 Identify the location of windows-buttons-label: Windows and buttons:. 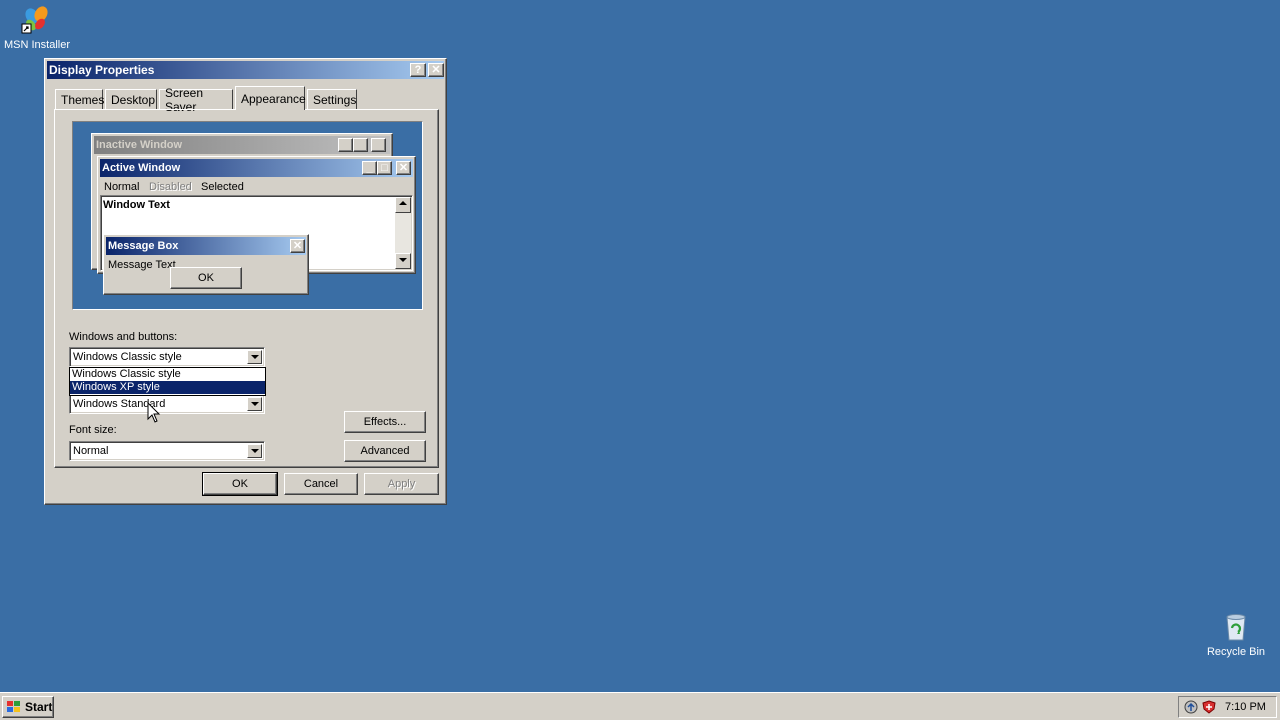
(123, 337).